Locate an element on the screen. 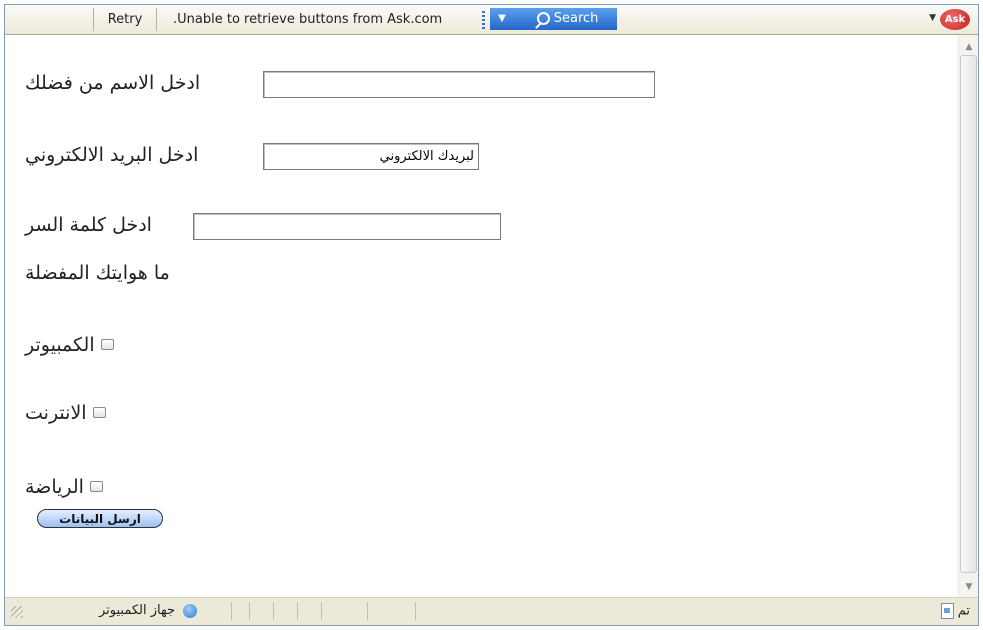 The height and width of the screenshot is (630, 983). hobbies-heading: ما هوايتك المفضلة is located at coordinates (97, 272).